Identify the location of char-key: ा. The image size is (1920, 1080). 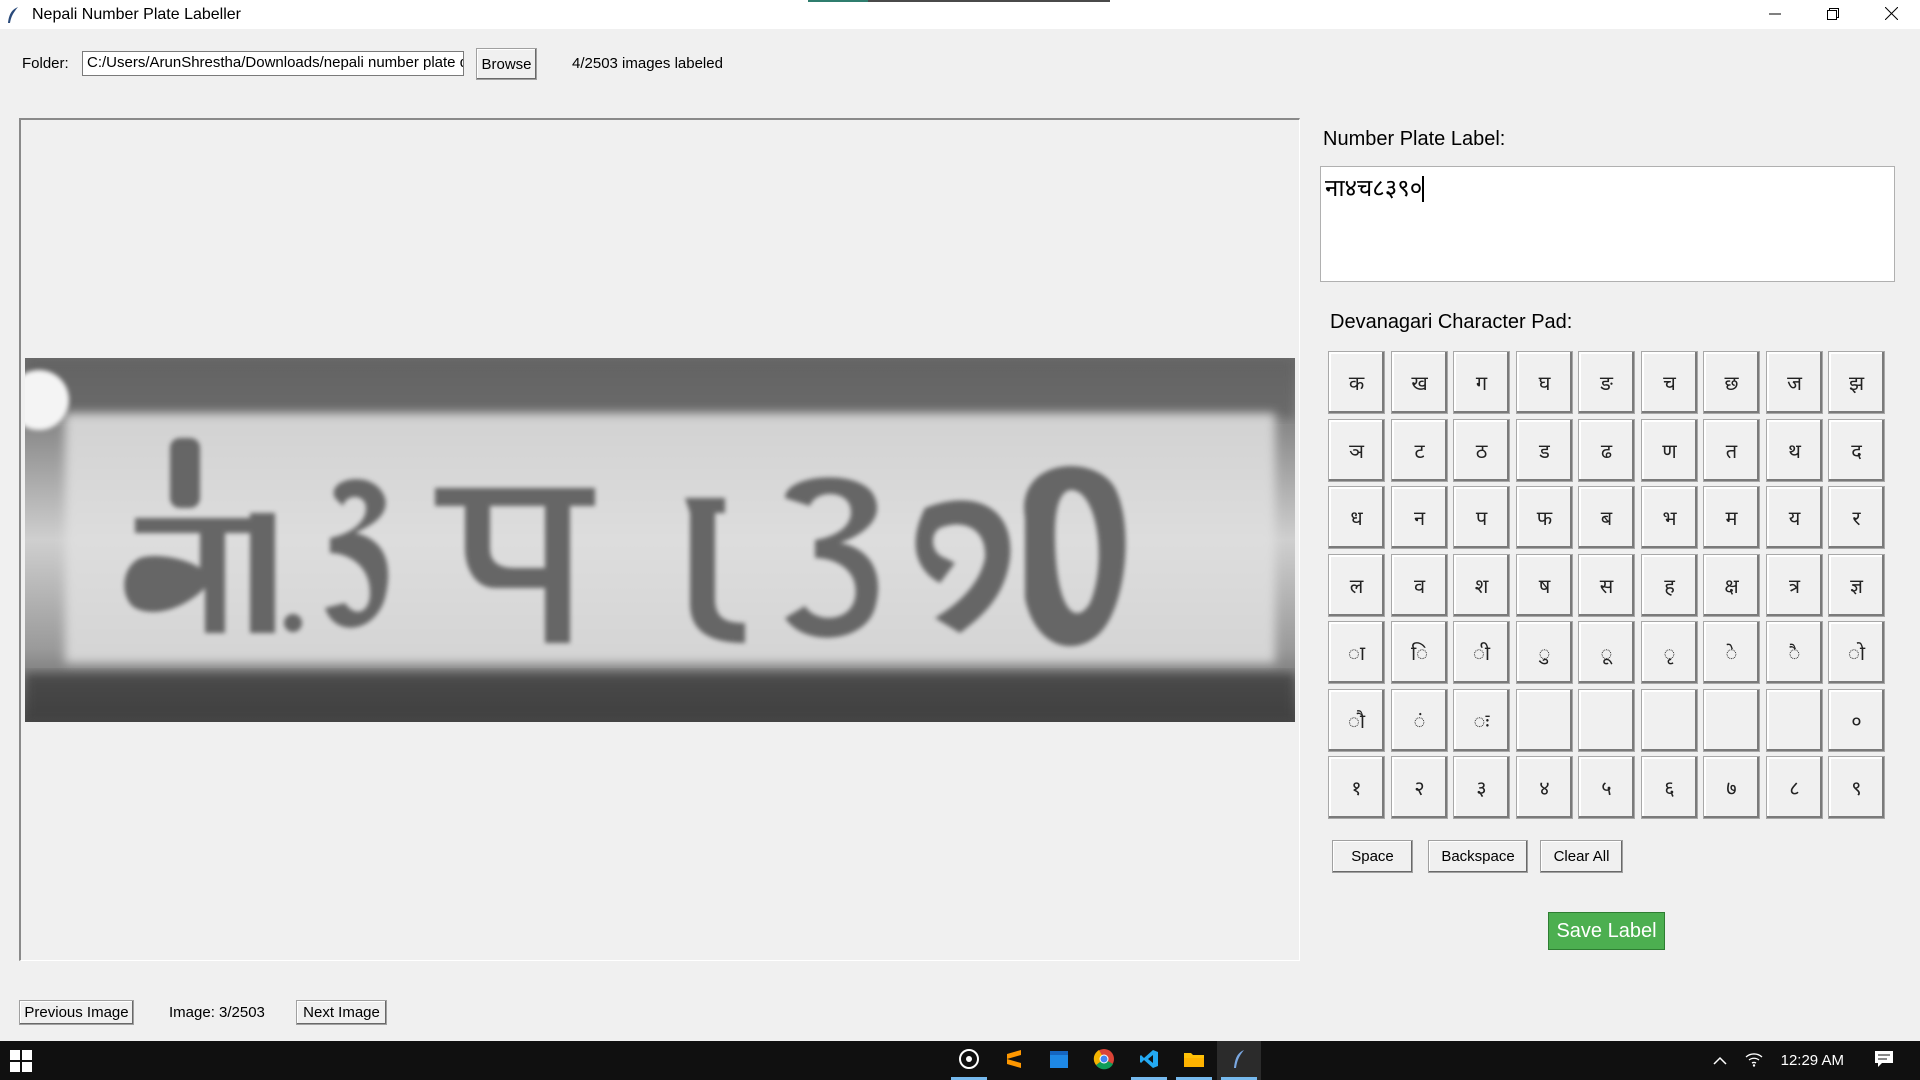
(1356, 652).